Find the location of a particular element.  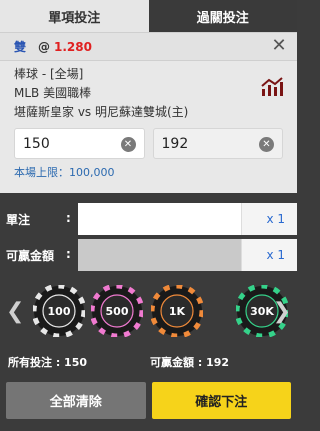

match-label: 堪薩斯皇家 vs 明尼蘇達雙城(主) is located at coordinates (101, 112).